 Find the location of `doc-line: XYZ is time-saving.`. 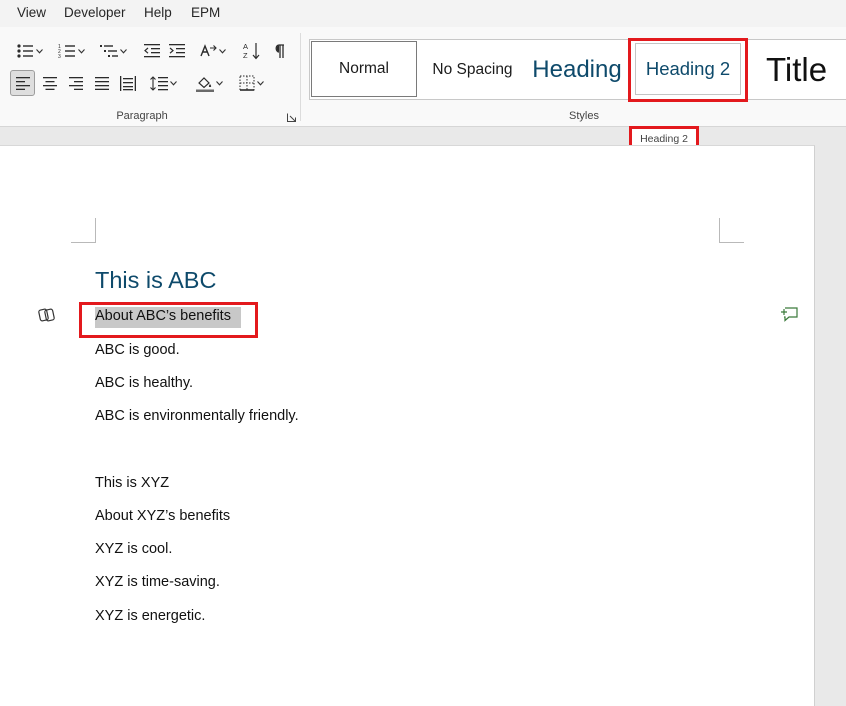

doc-line: XYZ is time-saving. is located at coordinates (157, 582).